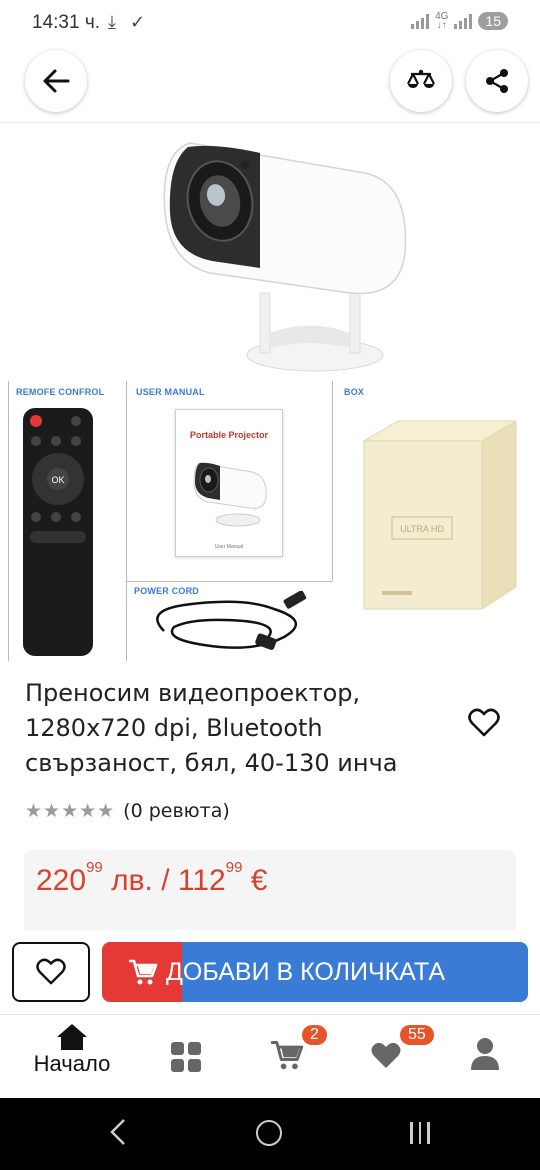 This screenshot has height=1170, width=540. Describe the element at coordinates (118, 1132) in the screenshot. I see `system-back-icon` at that location.